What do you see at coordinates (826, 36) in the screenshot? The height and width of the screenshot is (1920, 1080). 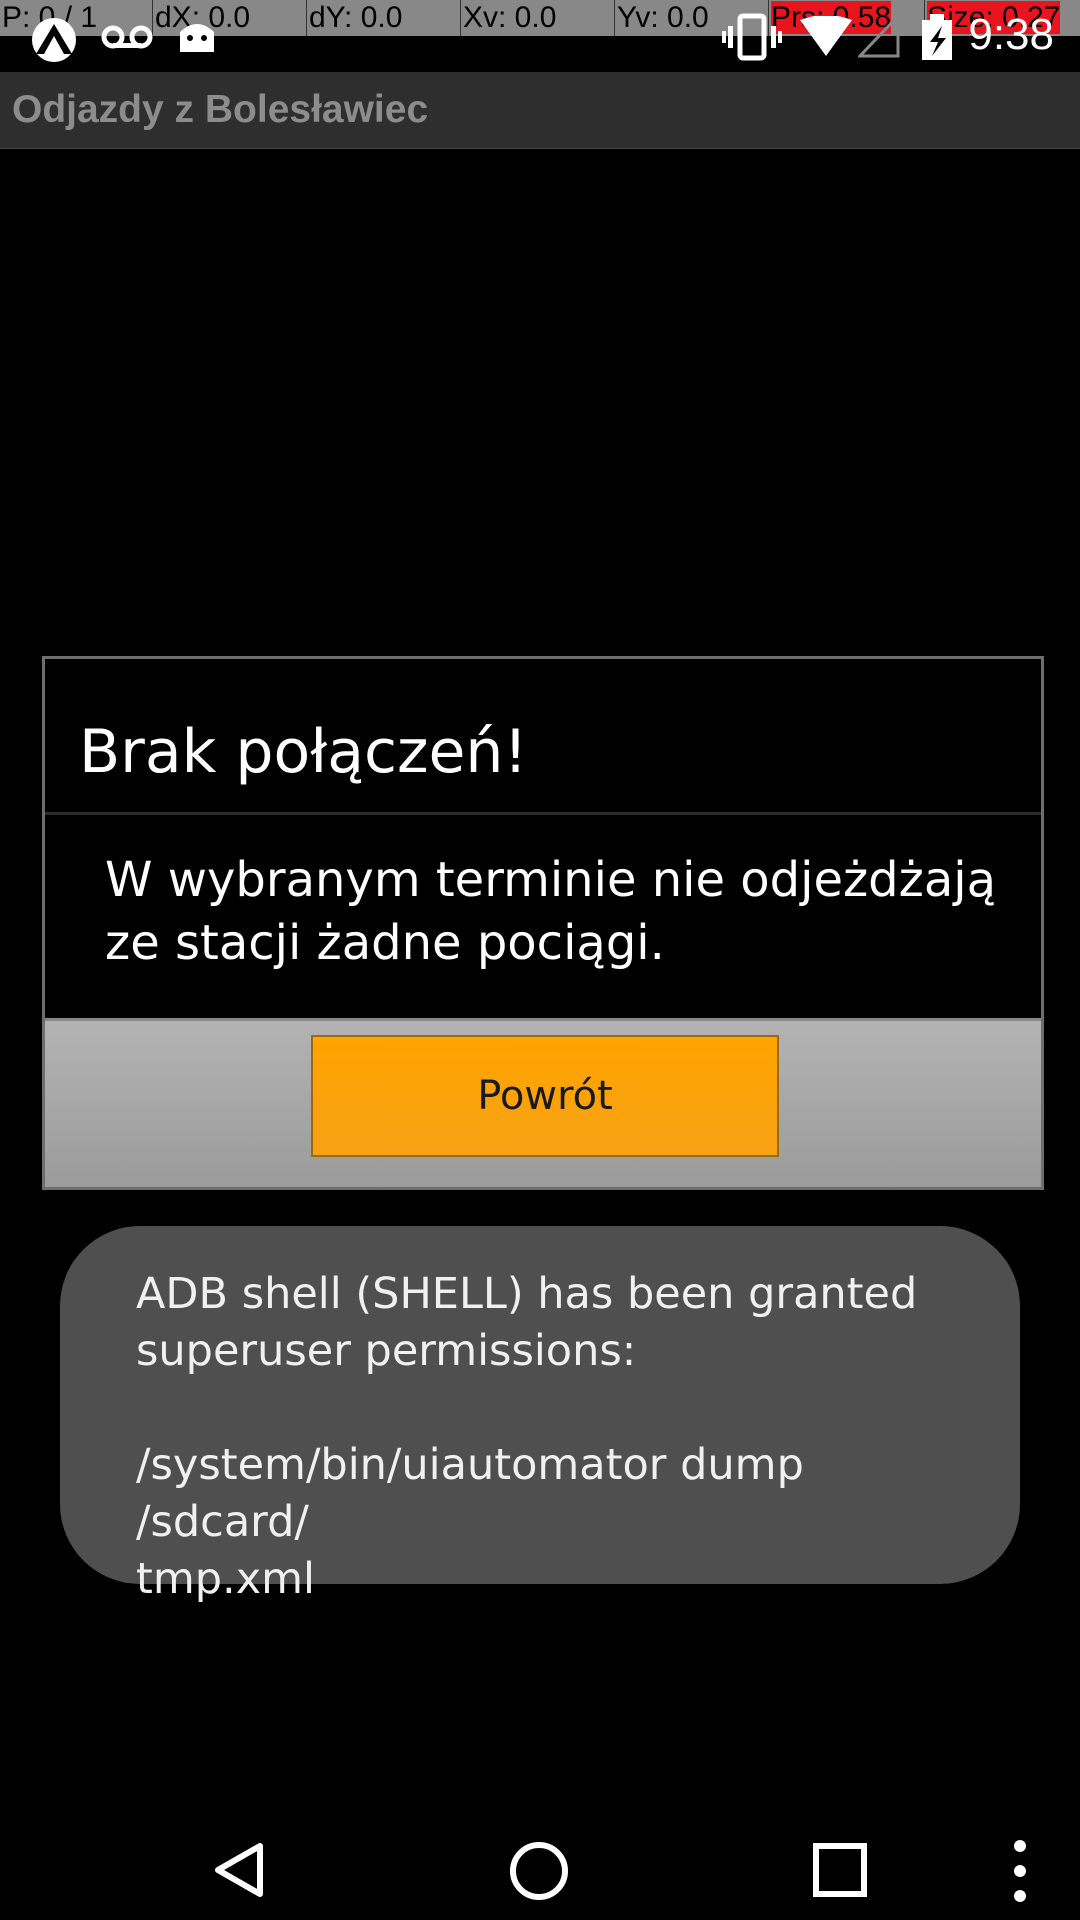 I see `wifi-icon` at bounding box center [826, 36].